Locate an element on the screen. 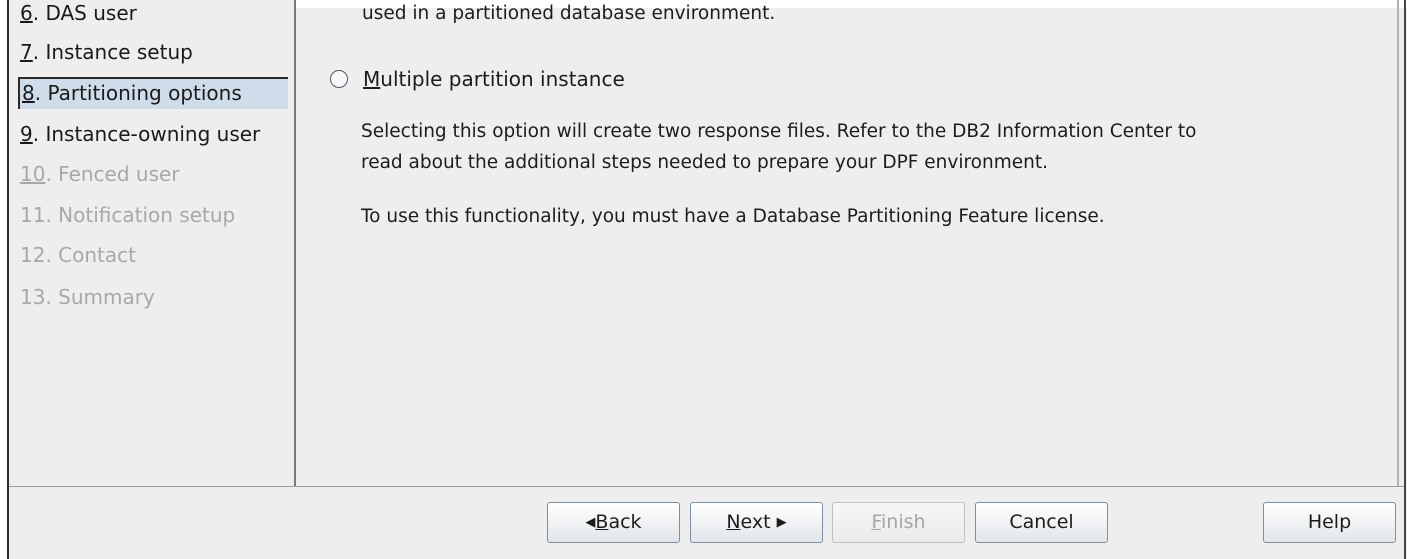 This screenshot has width=1407, height=559. sidebar-item-label: . Contact is located at coordinates (90, 255).